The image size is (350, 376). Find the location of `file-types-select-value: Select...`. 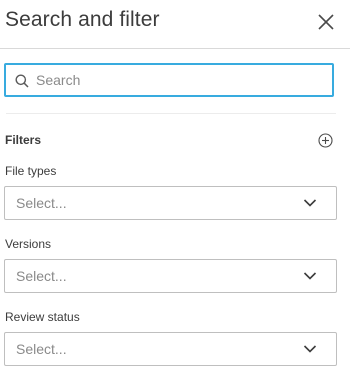

file-types-select-value: Select... is located at coordinates (41, 203).